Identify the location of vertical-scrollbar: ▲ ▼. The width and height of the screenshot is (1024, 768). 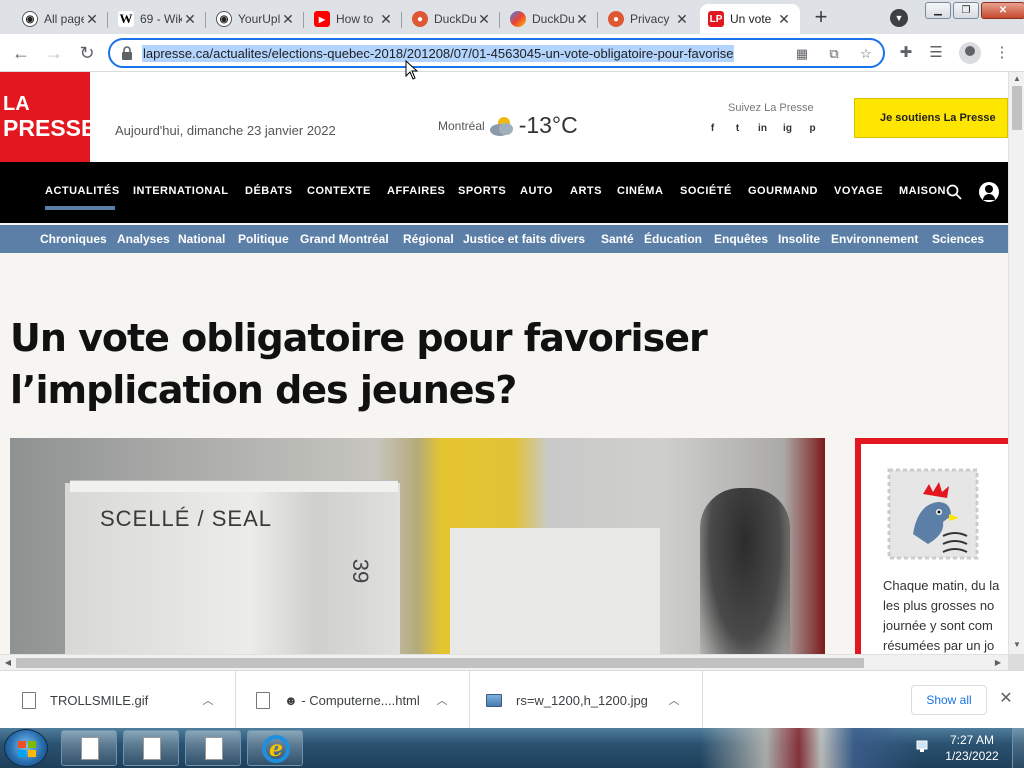
(1016, 363).